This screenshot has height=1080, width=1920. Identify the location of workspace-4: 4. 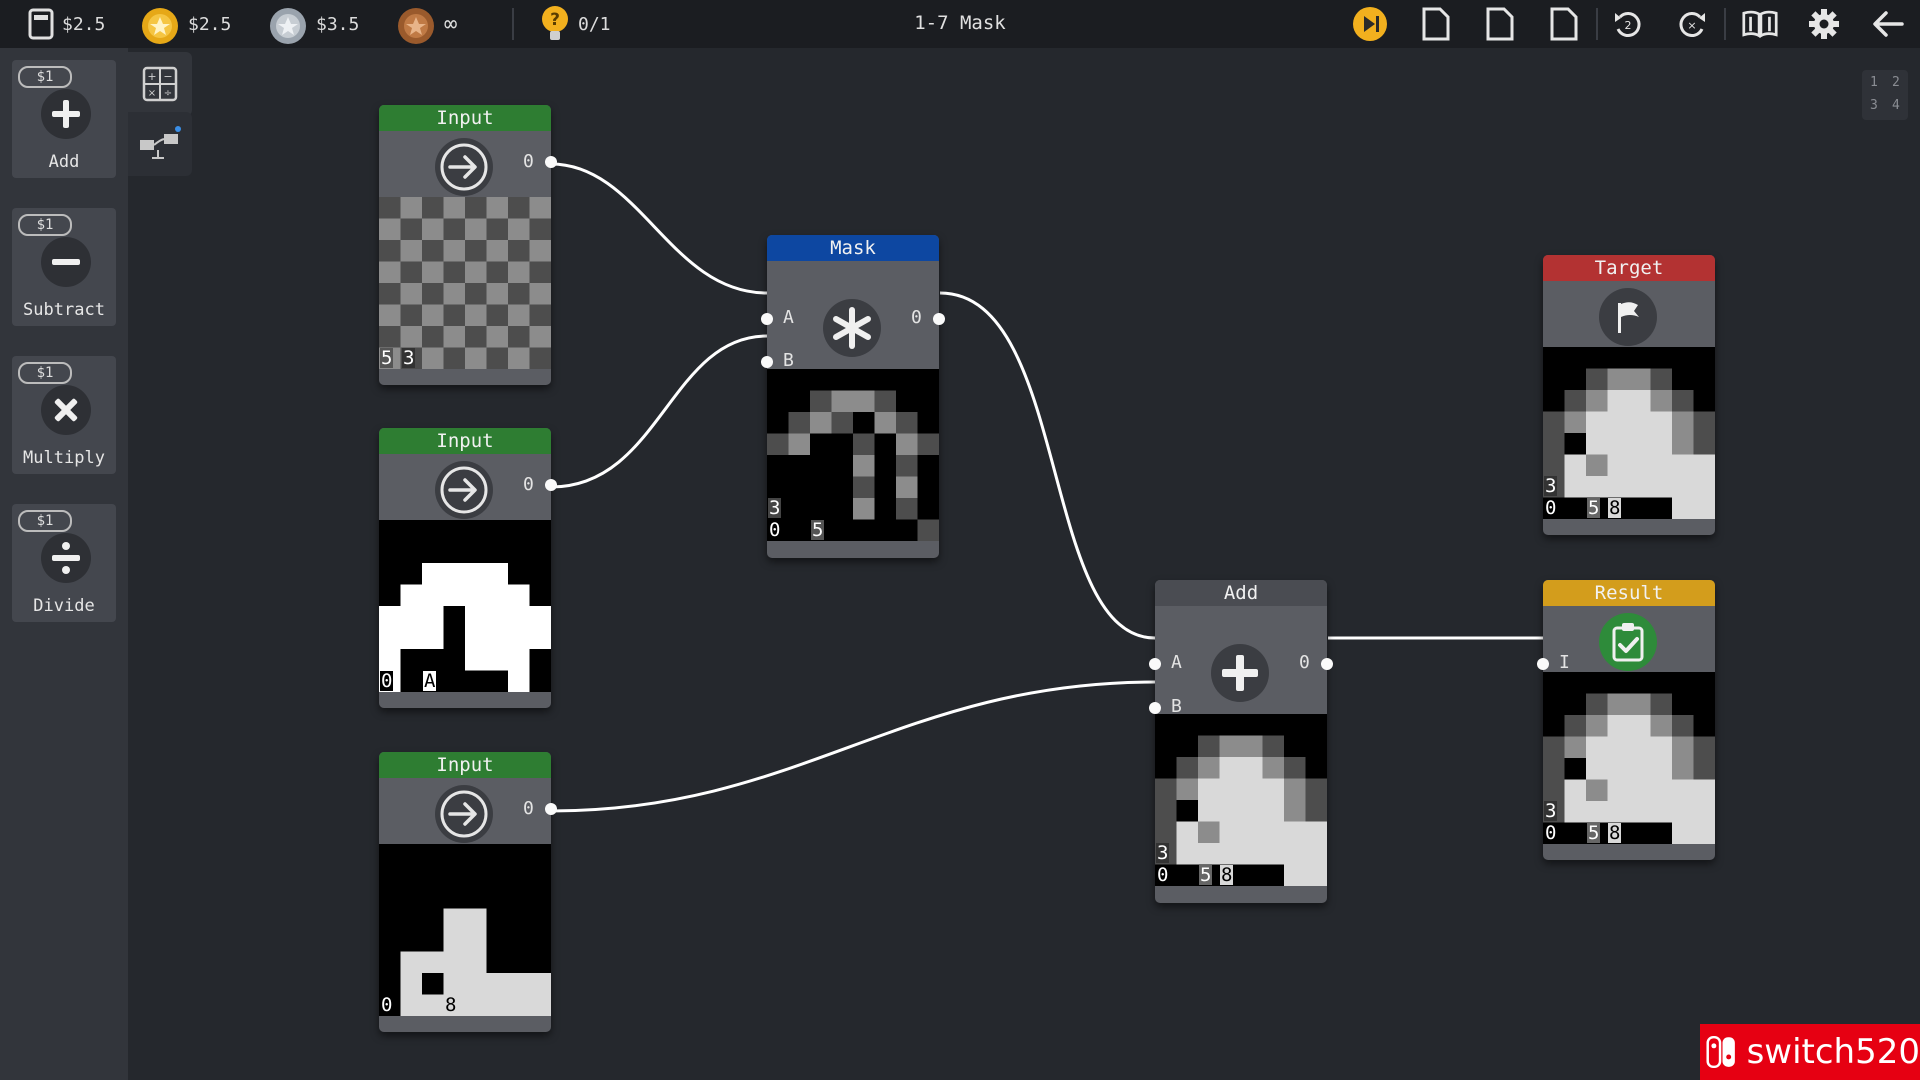
(1896, 105).